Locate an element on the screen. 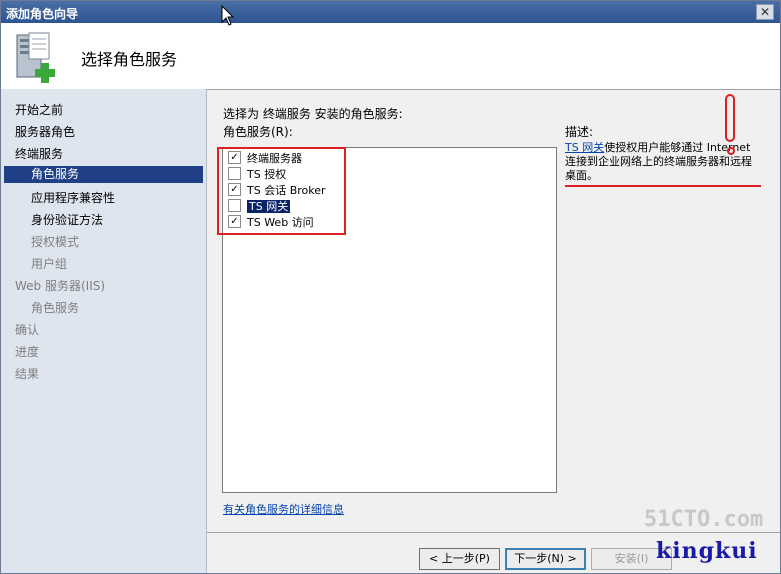  nav-step-results: 结果 is located at coordinates (27, 374).